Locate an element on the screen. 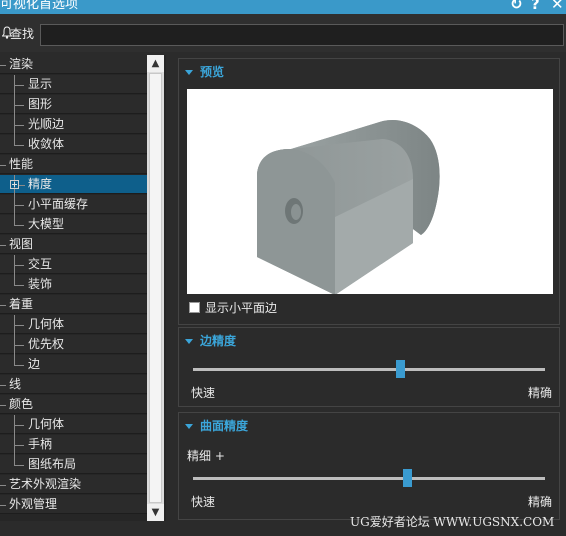 The height and width of the screenshot is (536, 566). tree-item-label: 艺术外观渲染 is located at coordinates (45, 484).